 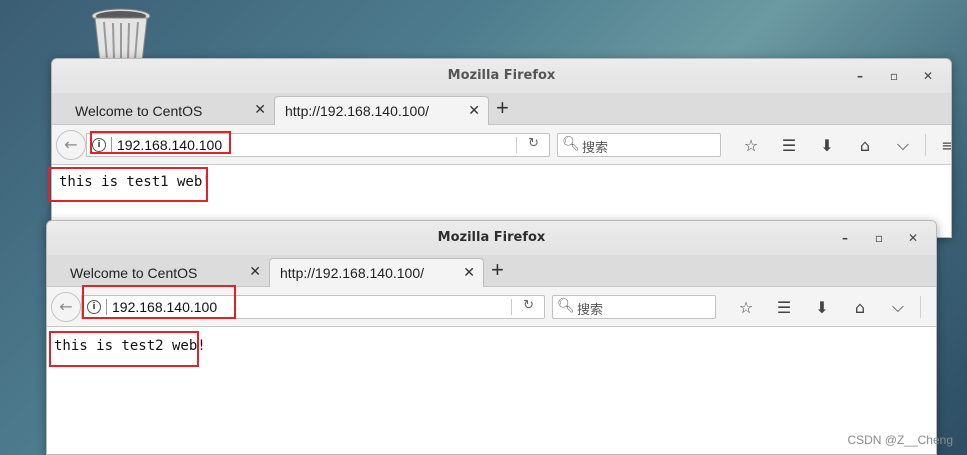 I want to click on trash-icon, so click(x=121, y=34).